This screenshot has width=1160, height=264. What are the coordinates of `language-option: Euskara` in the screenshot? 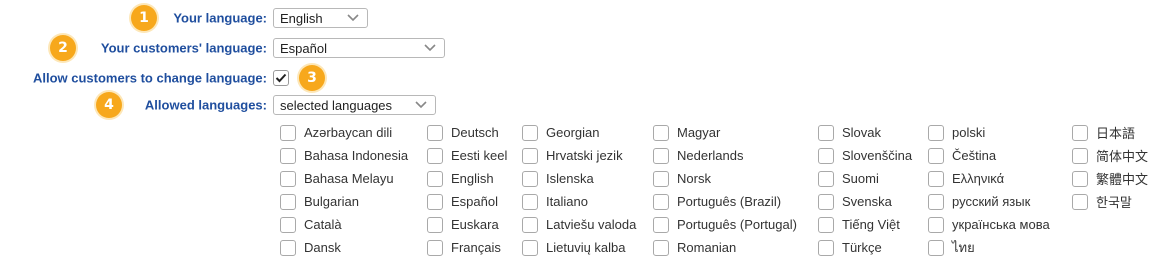 It's located at (463, 224).